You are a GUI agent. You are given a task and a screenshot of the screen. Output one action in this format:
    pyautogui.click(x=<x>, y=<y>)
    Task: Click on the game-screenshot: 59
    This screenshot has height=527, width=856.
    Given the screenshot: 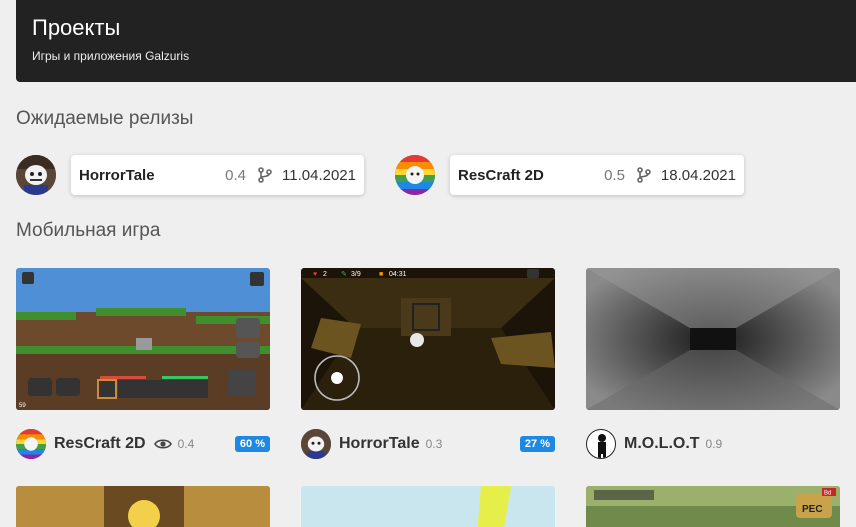 What is the action you would take?
    pyautogui.click(x=143, y=339)
    